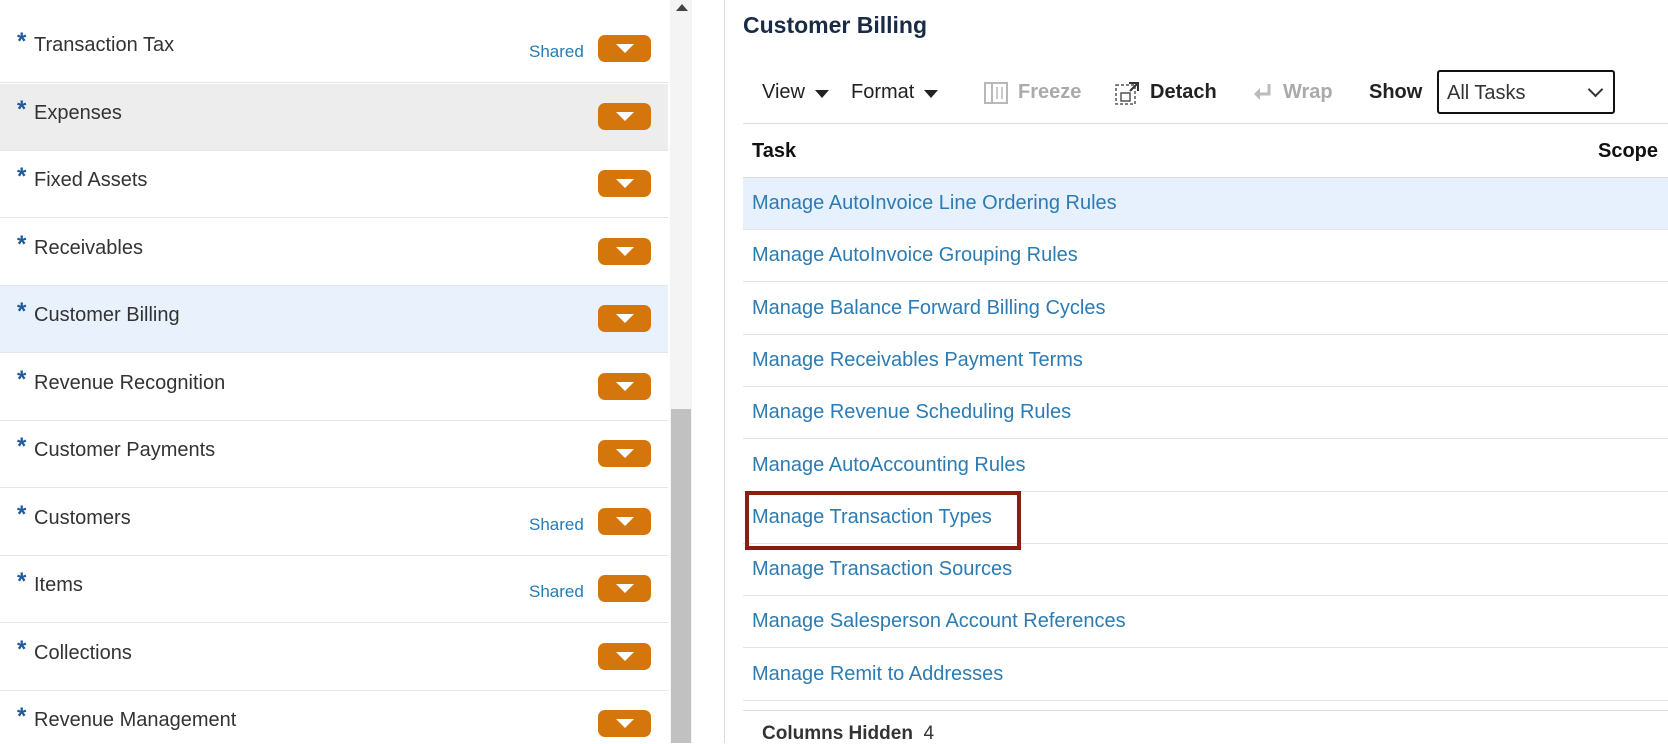 The height and width of the screenshot is (744, 1668). Describe the element at coordinates (882, 569) in the screenshot. I see `task-link: Manage Transaction Sources` at that location.